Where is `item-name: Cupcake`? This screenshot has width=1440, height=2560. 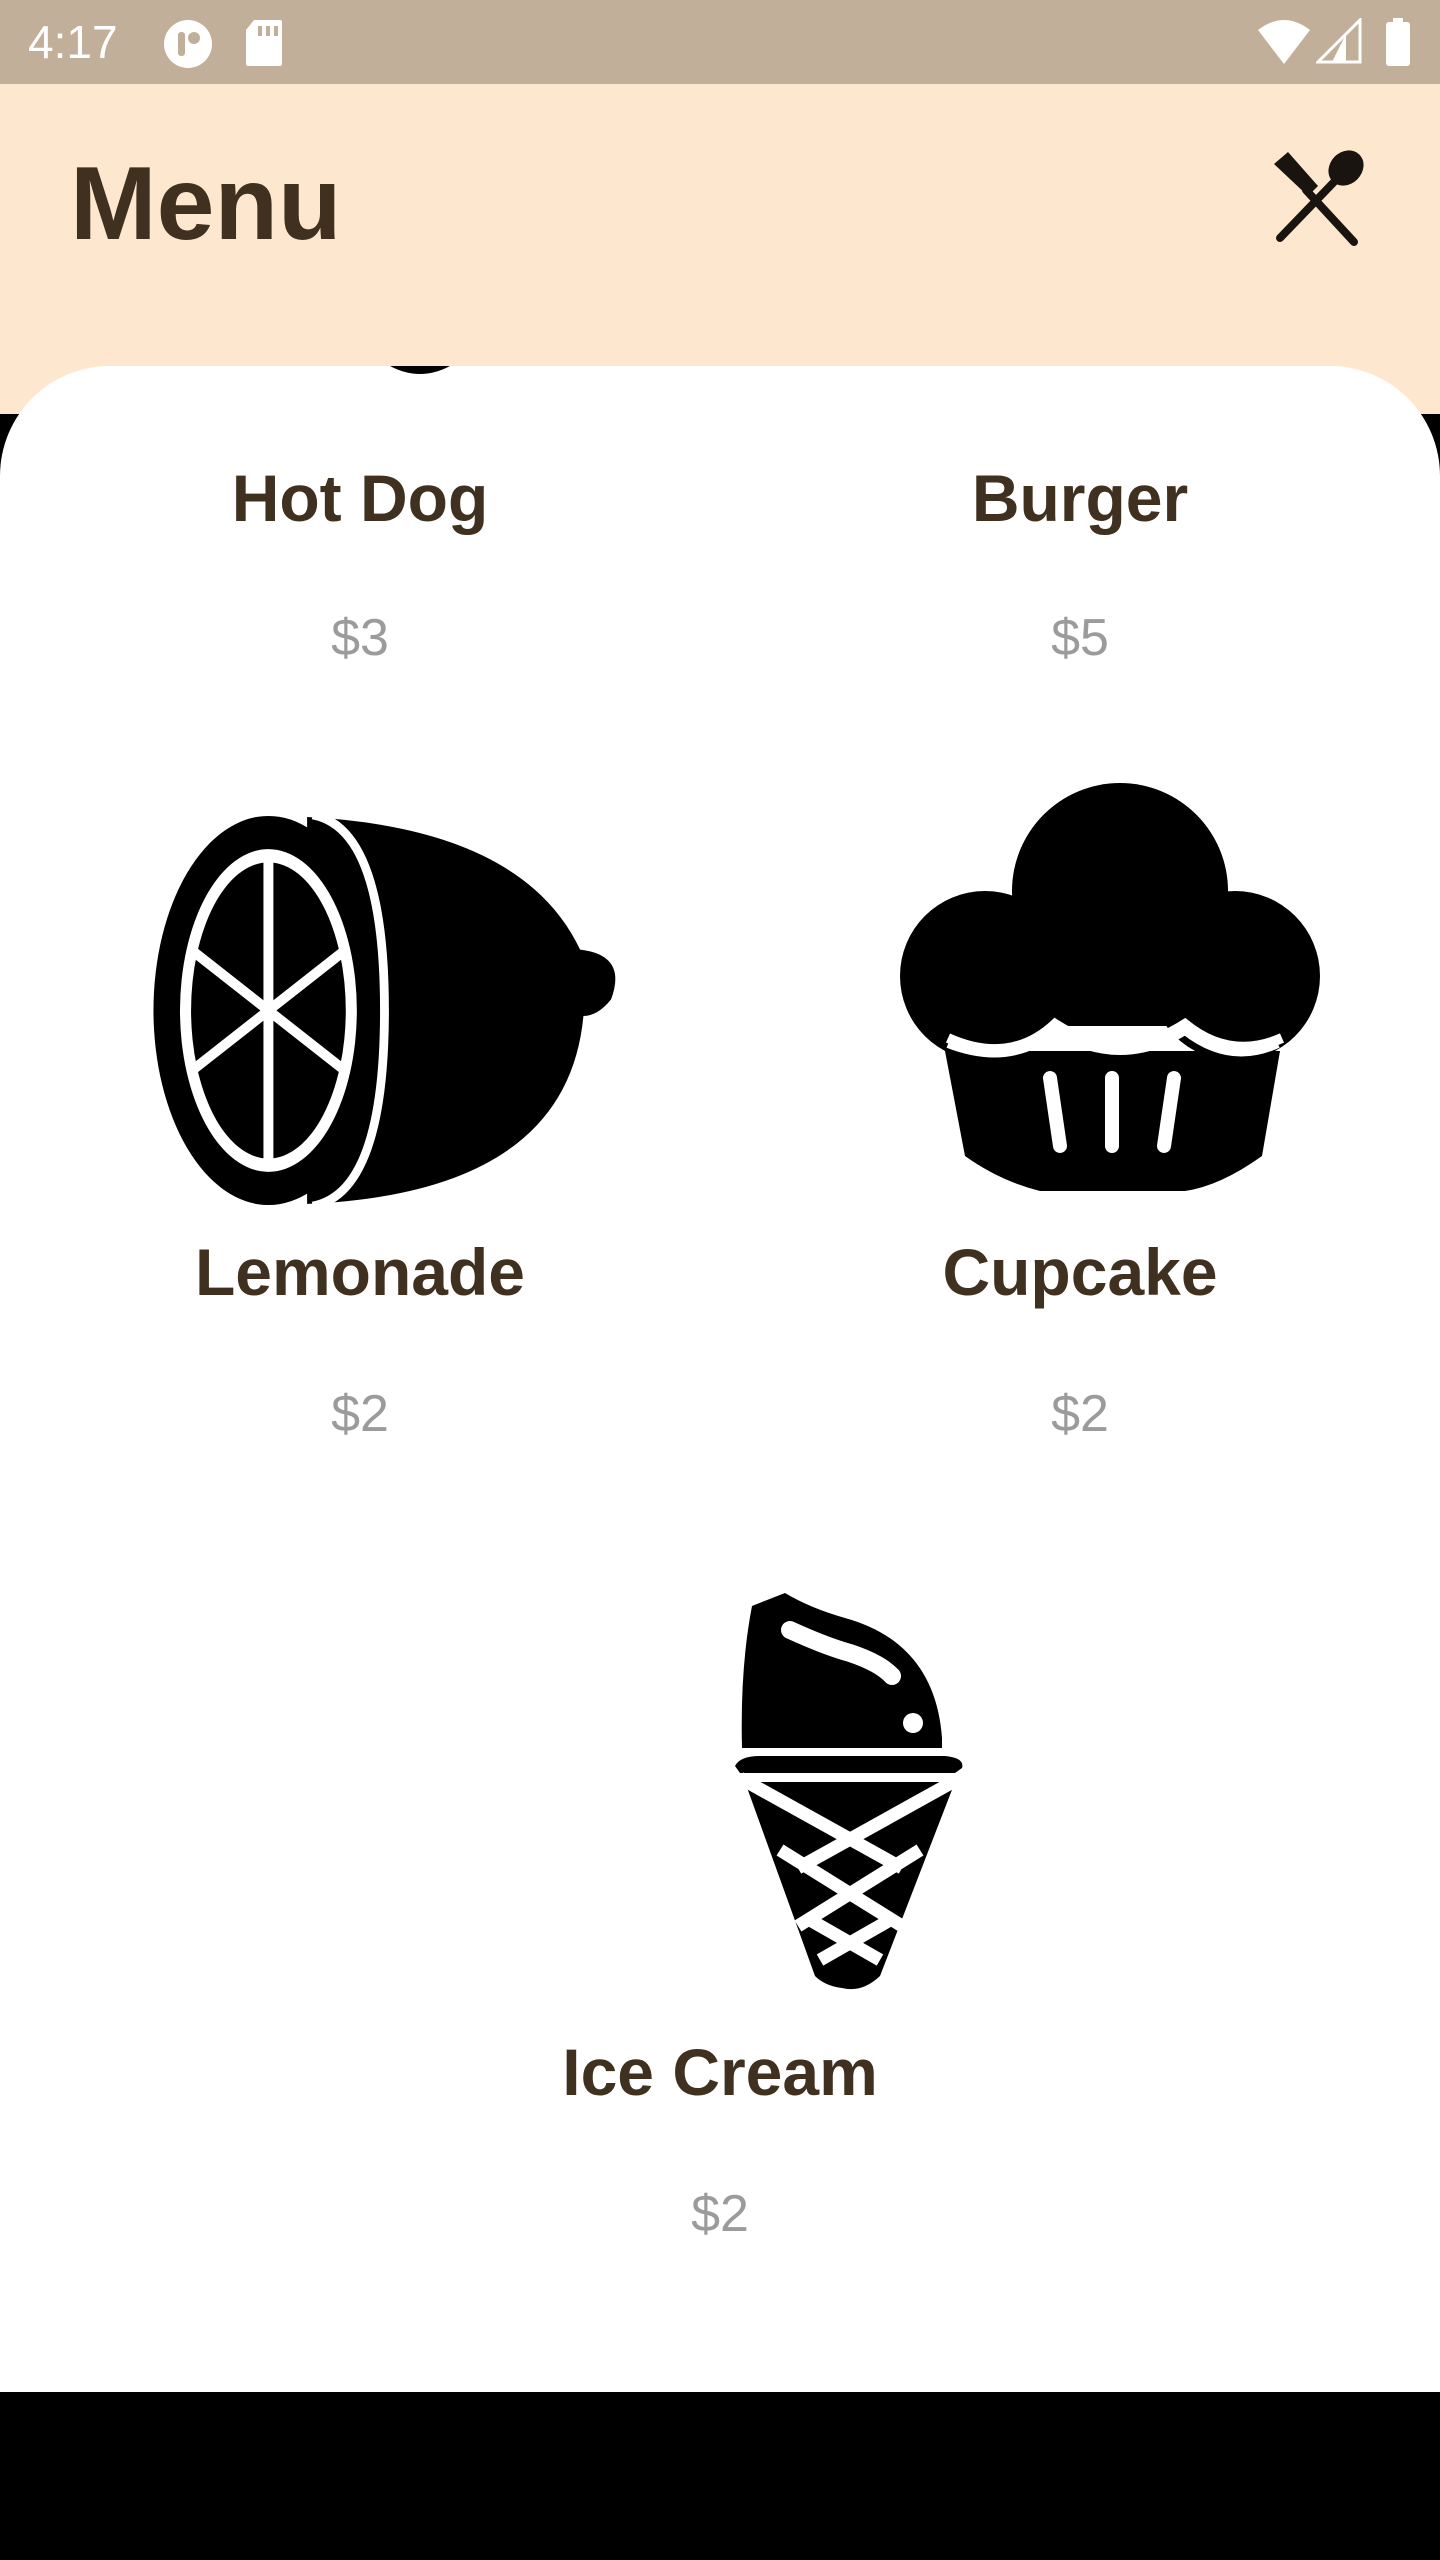
item-name: Cupcake is located at coordinates (1080, 1272).